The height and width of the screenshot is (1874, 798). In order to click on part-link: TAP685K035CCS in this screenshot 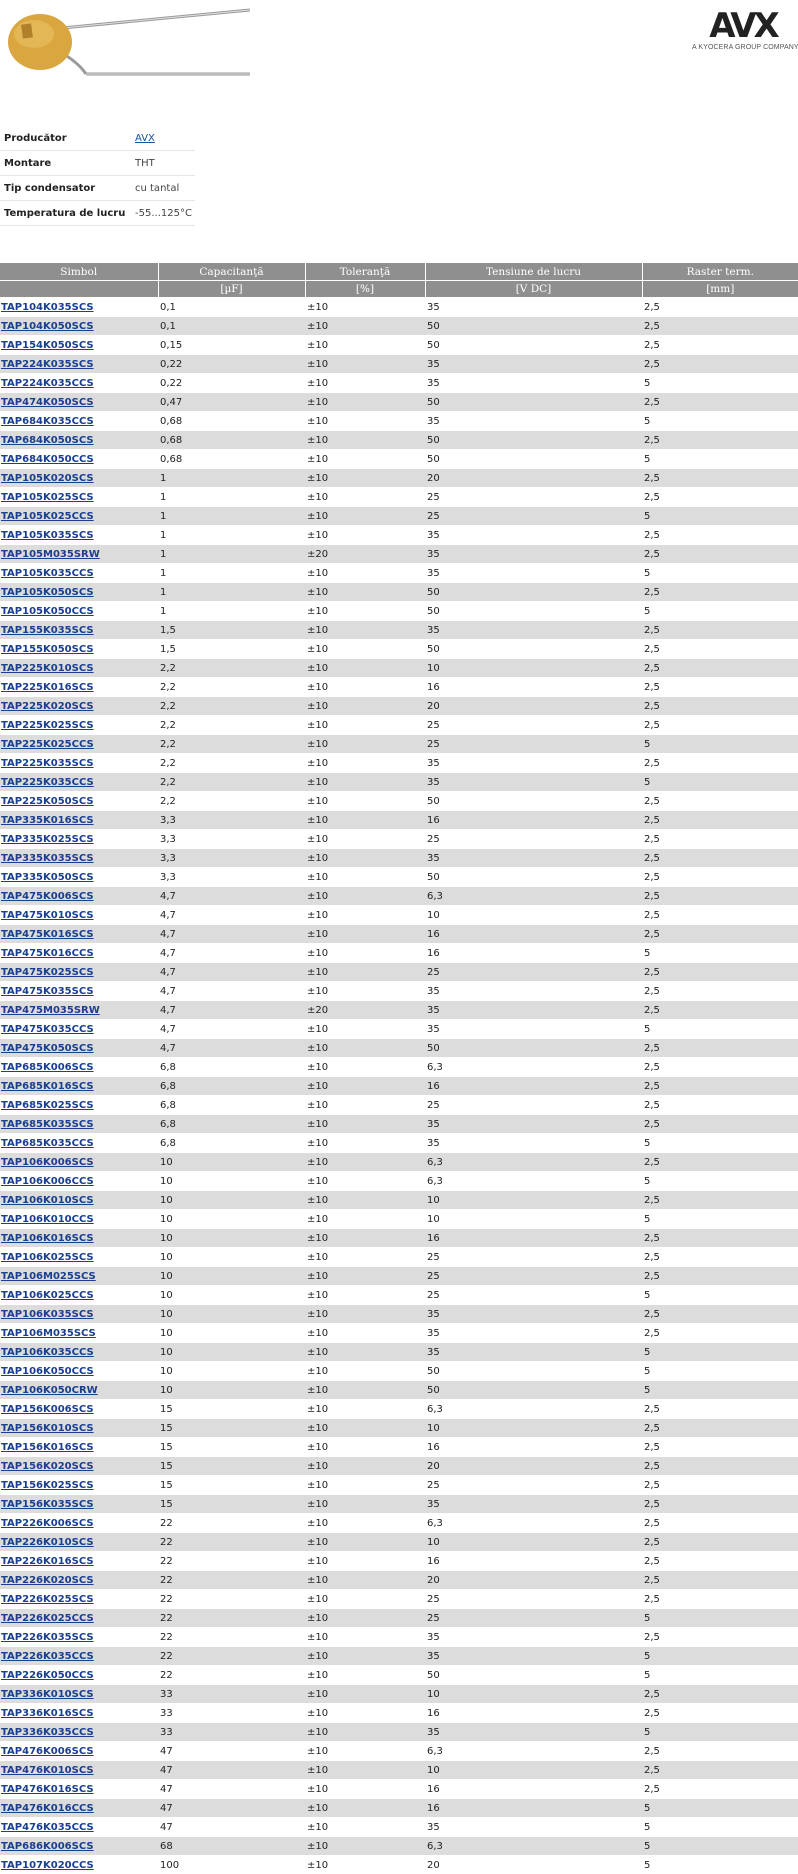, I will do `click(47, 1143)`.